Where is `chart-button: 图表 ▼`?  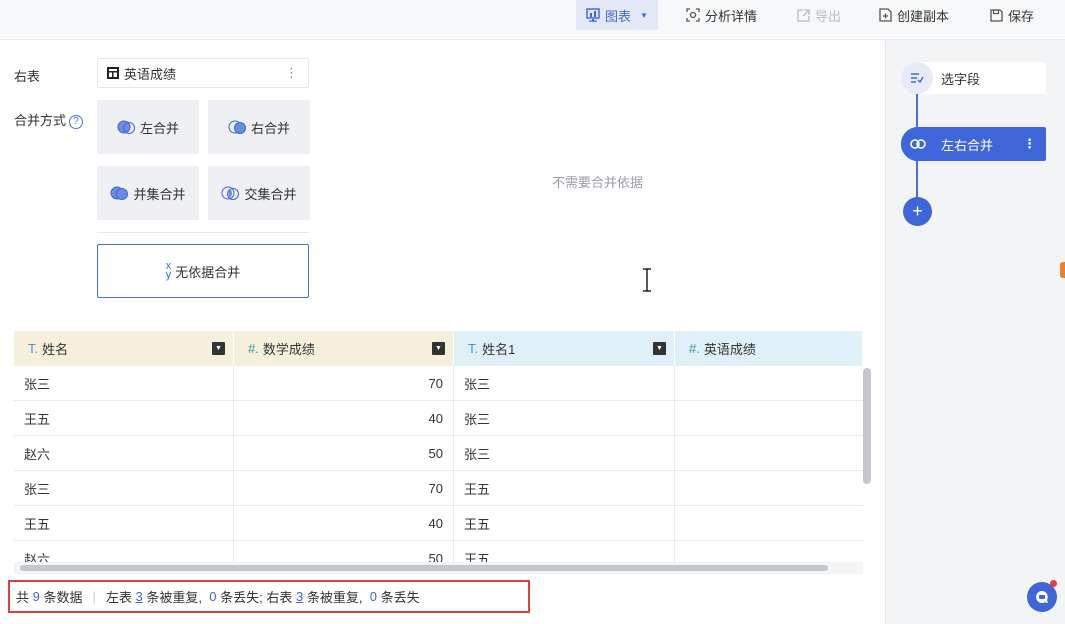
chart-button: 图表 ▼ is located at coordinates (617, 15).